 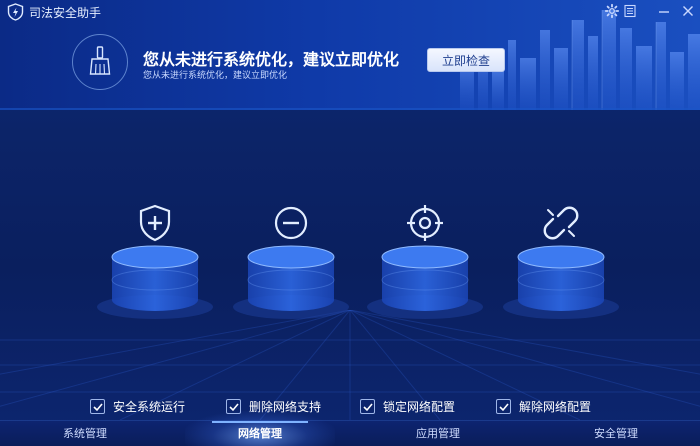 I want to click on menu-icon, so click(x=630, y=11).